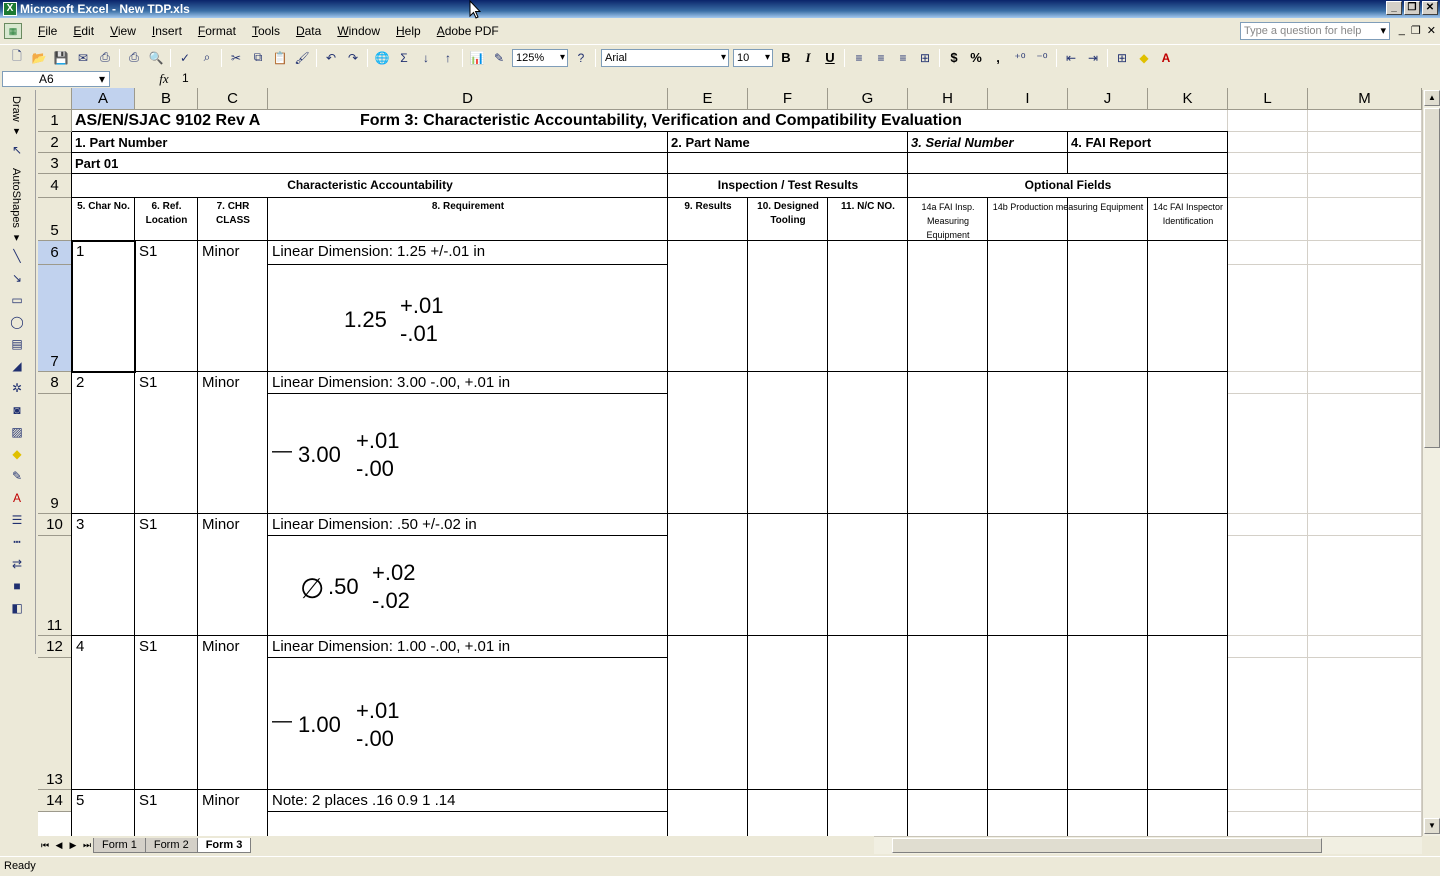 The width and height of the screenshot is (1440, 876). Describe the element at coordinates (989, 142) in the screenshot. I see `serial-number-label: 3. Serial Number` at that location.